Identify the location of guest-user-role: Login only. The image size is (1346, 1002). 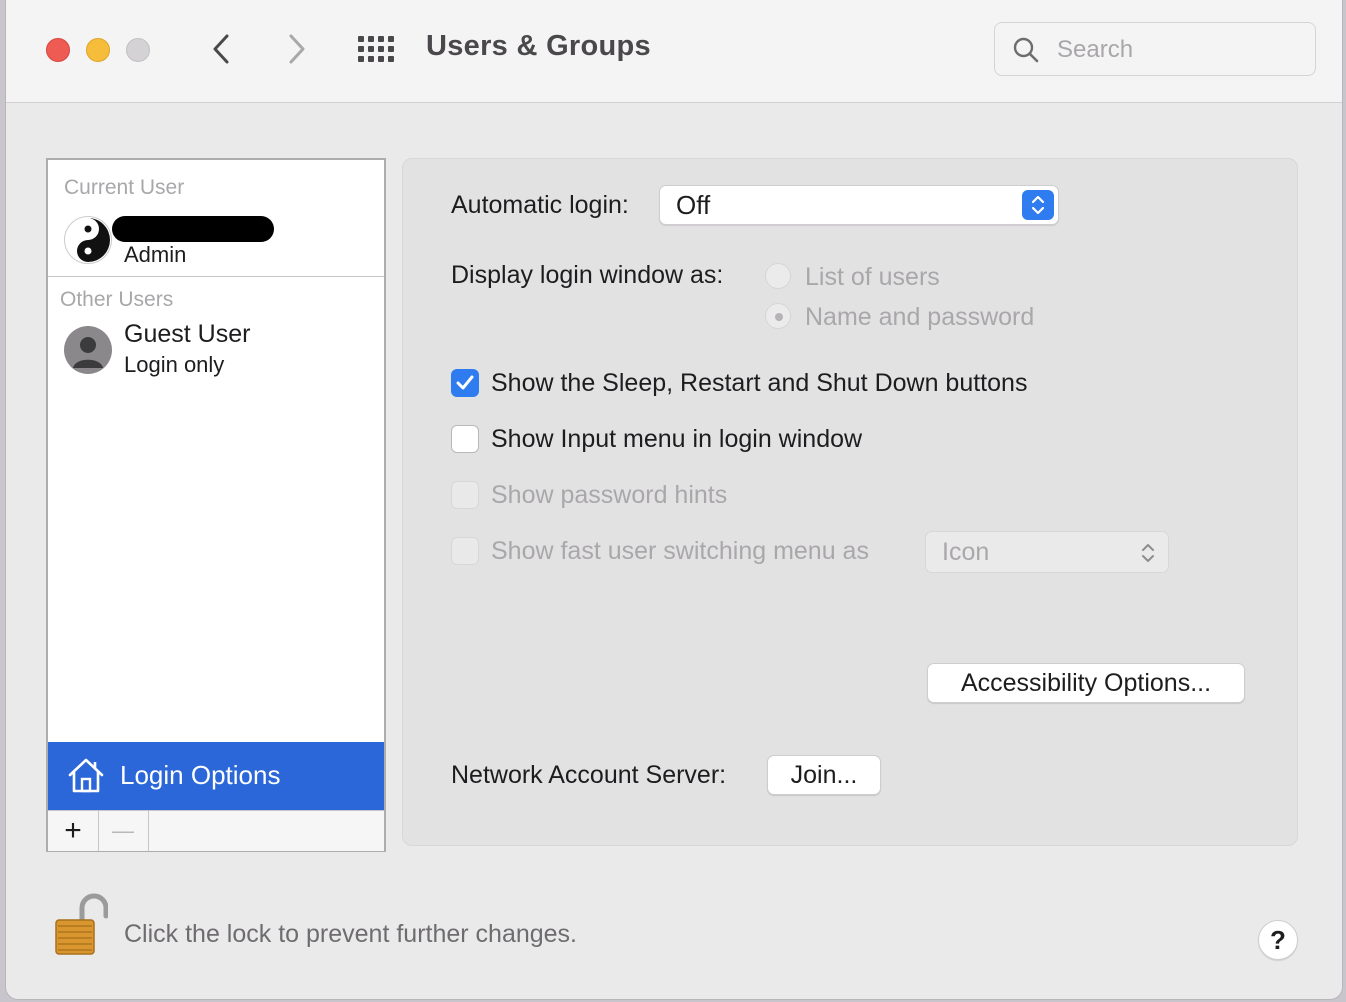
(174, 364).